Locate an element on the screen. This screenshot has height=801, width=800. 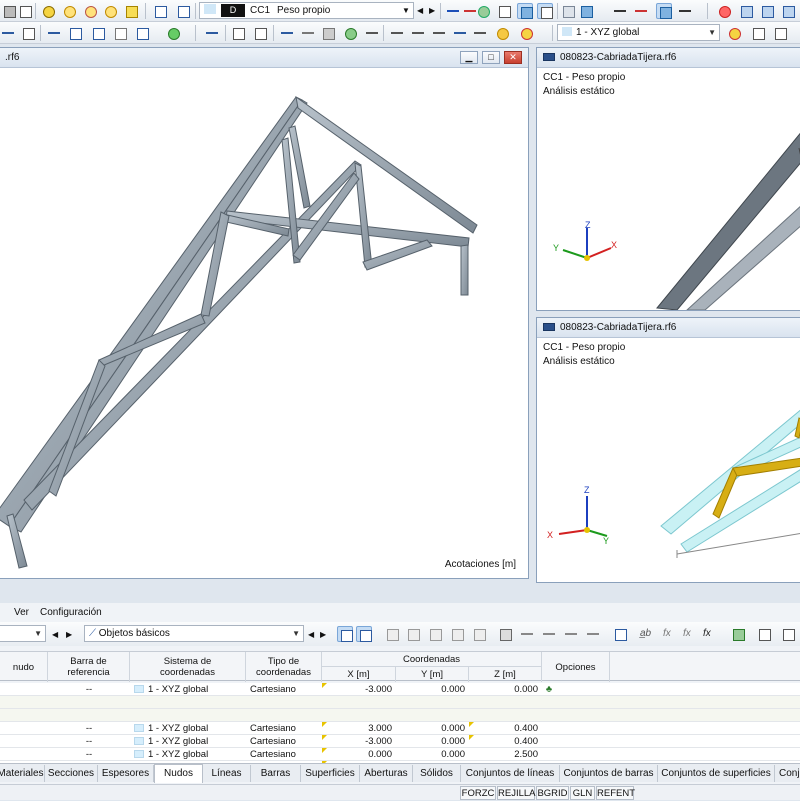
cell-x: 0.000 is located at coordinates (359, 754).